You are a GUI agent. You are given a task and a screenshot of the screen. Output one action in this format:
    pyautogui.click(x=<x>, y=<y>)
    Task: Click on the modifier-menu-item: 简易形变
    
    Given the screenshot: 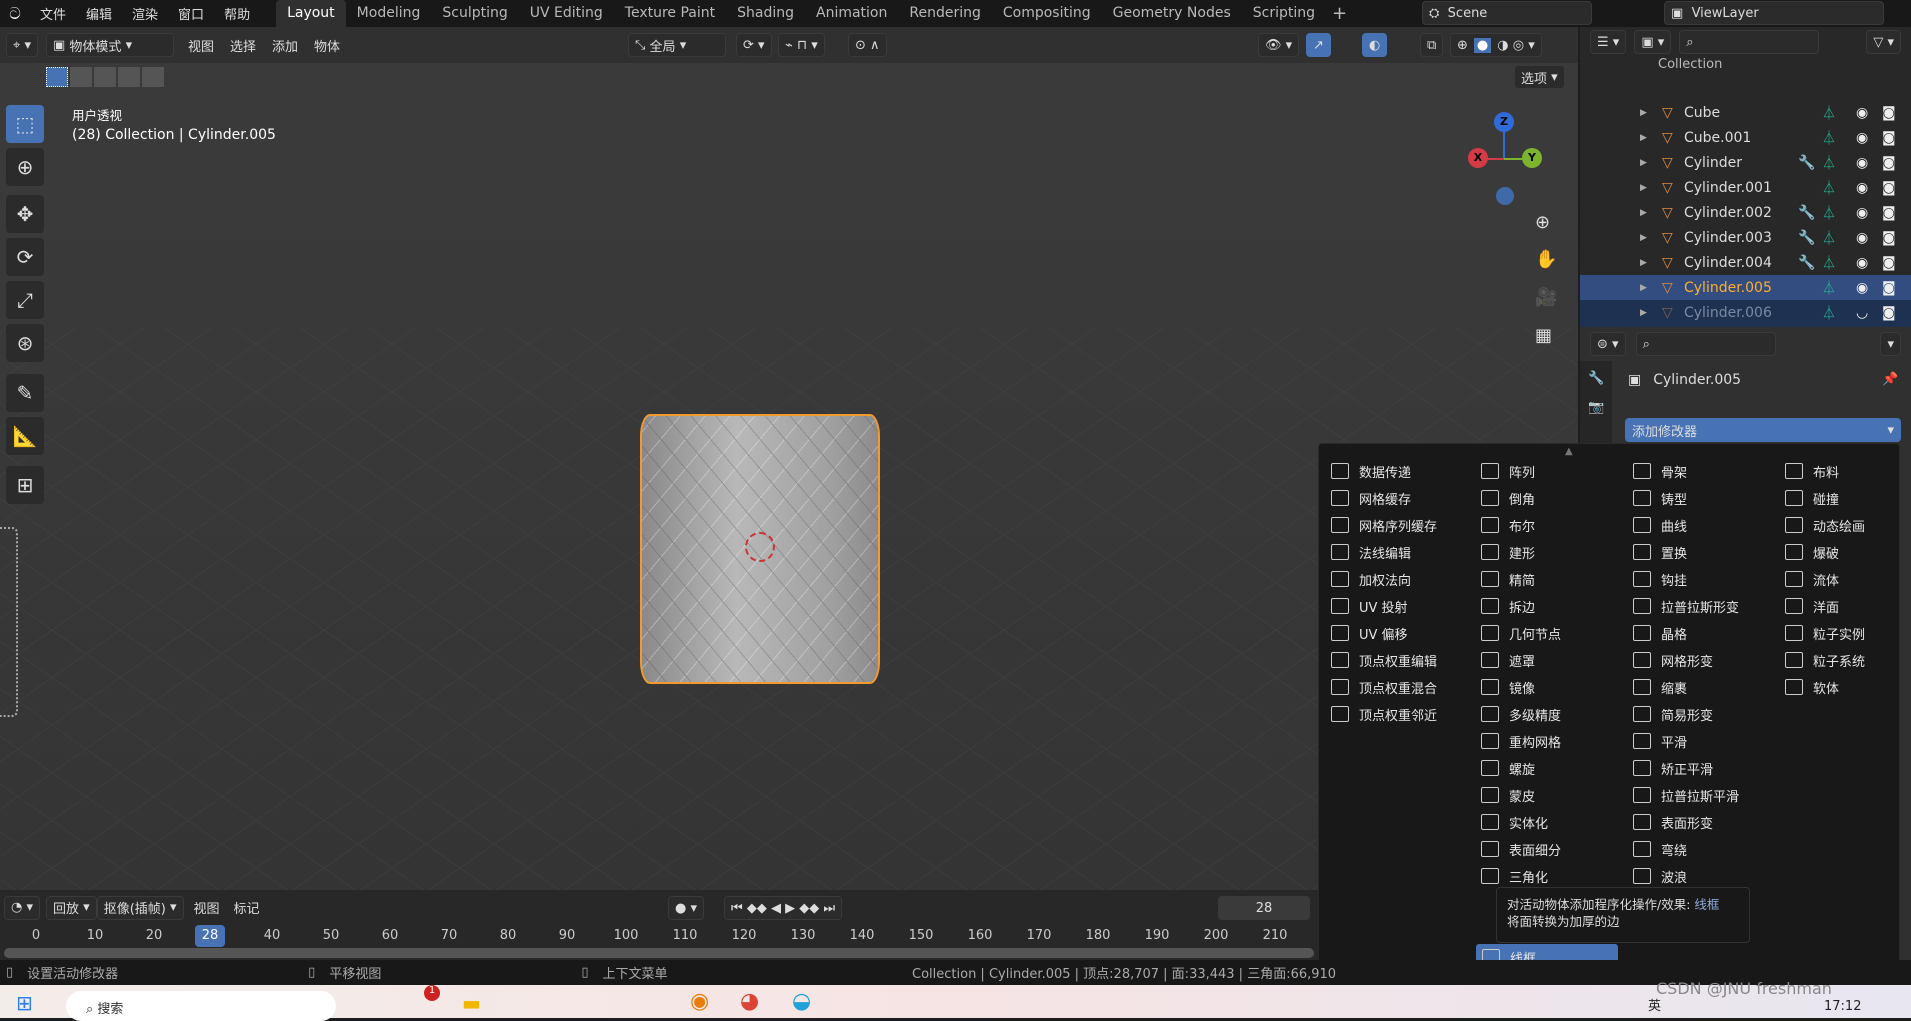 What is the action you would take?
    pyautogui.click(x=1705, y=714)
    